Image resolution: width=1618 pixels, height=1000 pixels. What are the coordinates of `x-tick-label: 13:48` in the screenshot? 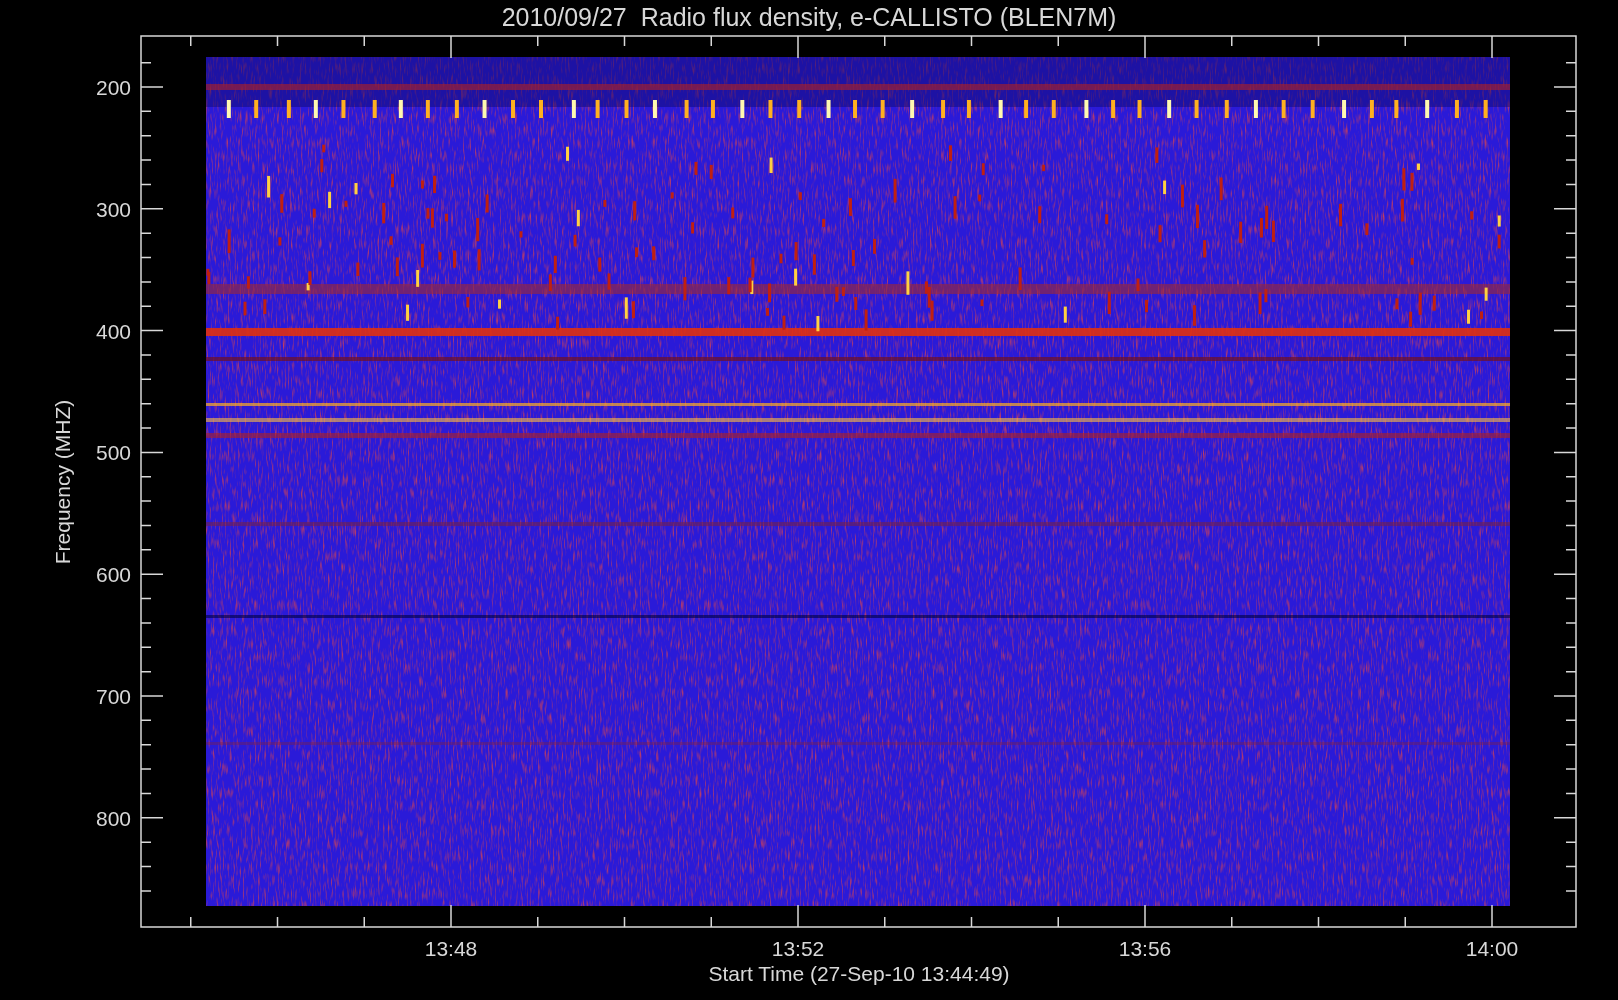 It's located at (451, 948).